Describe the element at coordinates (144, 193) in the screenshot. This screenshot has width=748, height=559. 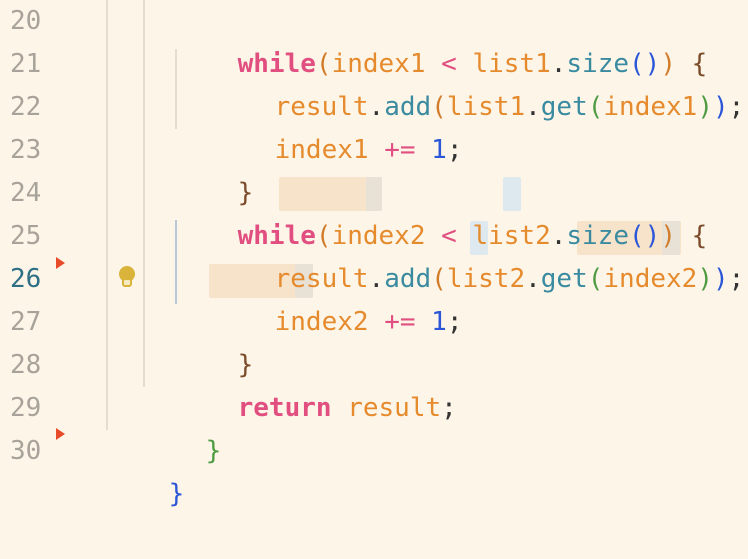
I see `indent-guide-method` at that location.